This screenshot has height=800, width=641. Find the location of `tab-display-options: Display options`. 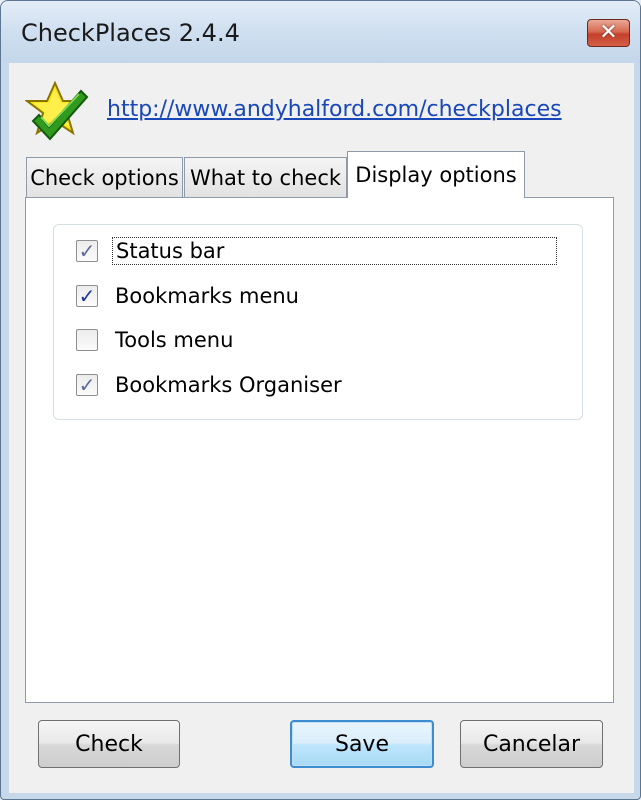

tab-display-options: Display options is located at coordinates (436, 174).